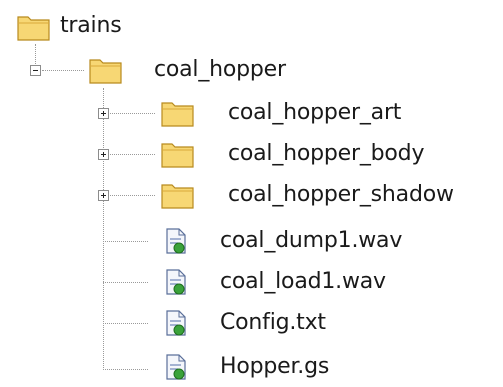  What do you see at coordinates (35, 55) in the screenshot?
I see `tree-line-root` at bounding box center [35, 55].